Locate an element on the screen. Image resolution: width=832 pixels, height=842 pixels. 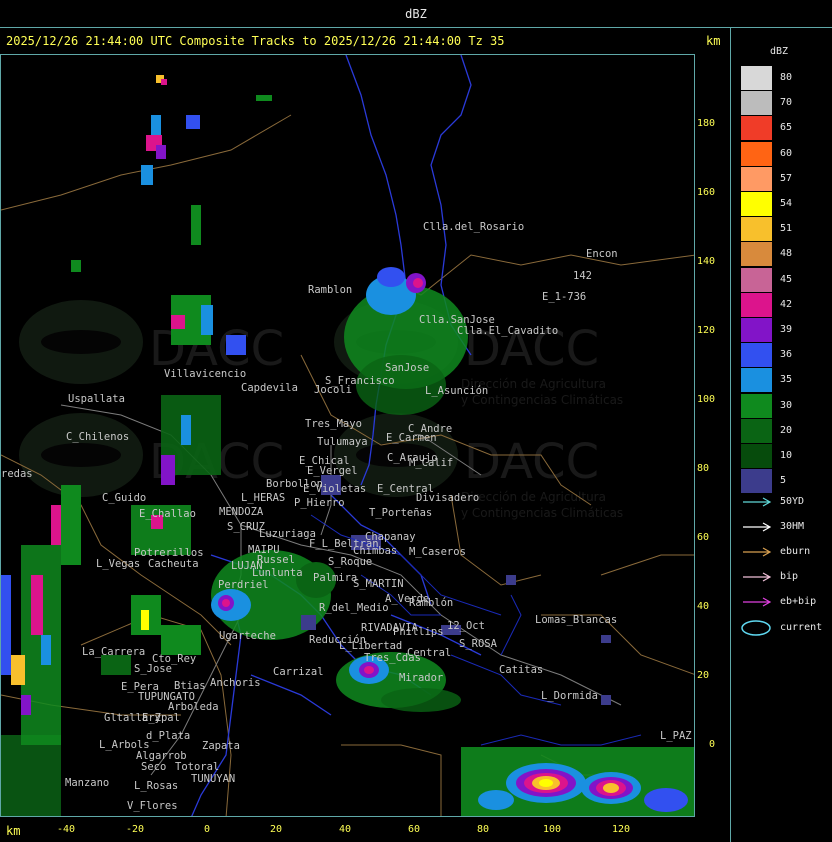
place-label: Uspallata is located at coordinates (96, 399).